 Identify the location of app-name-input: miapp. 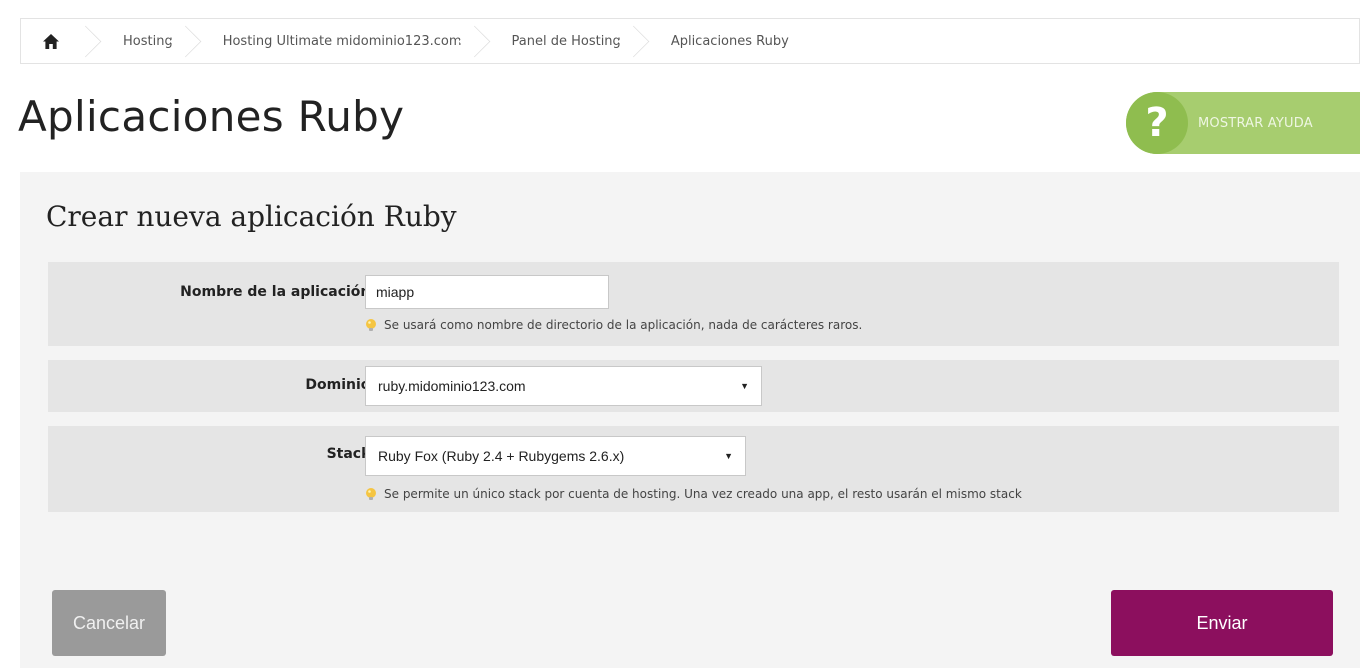
(487, 292).